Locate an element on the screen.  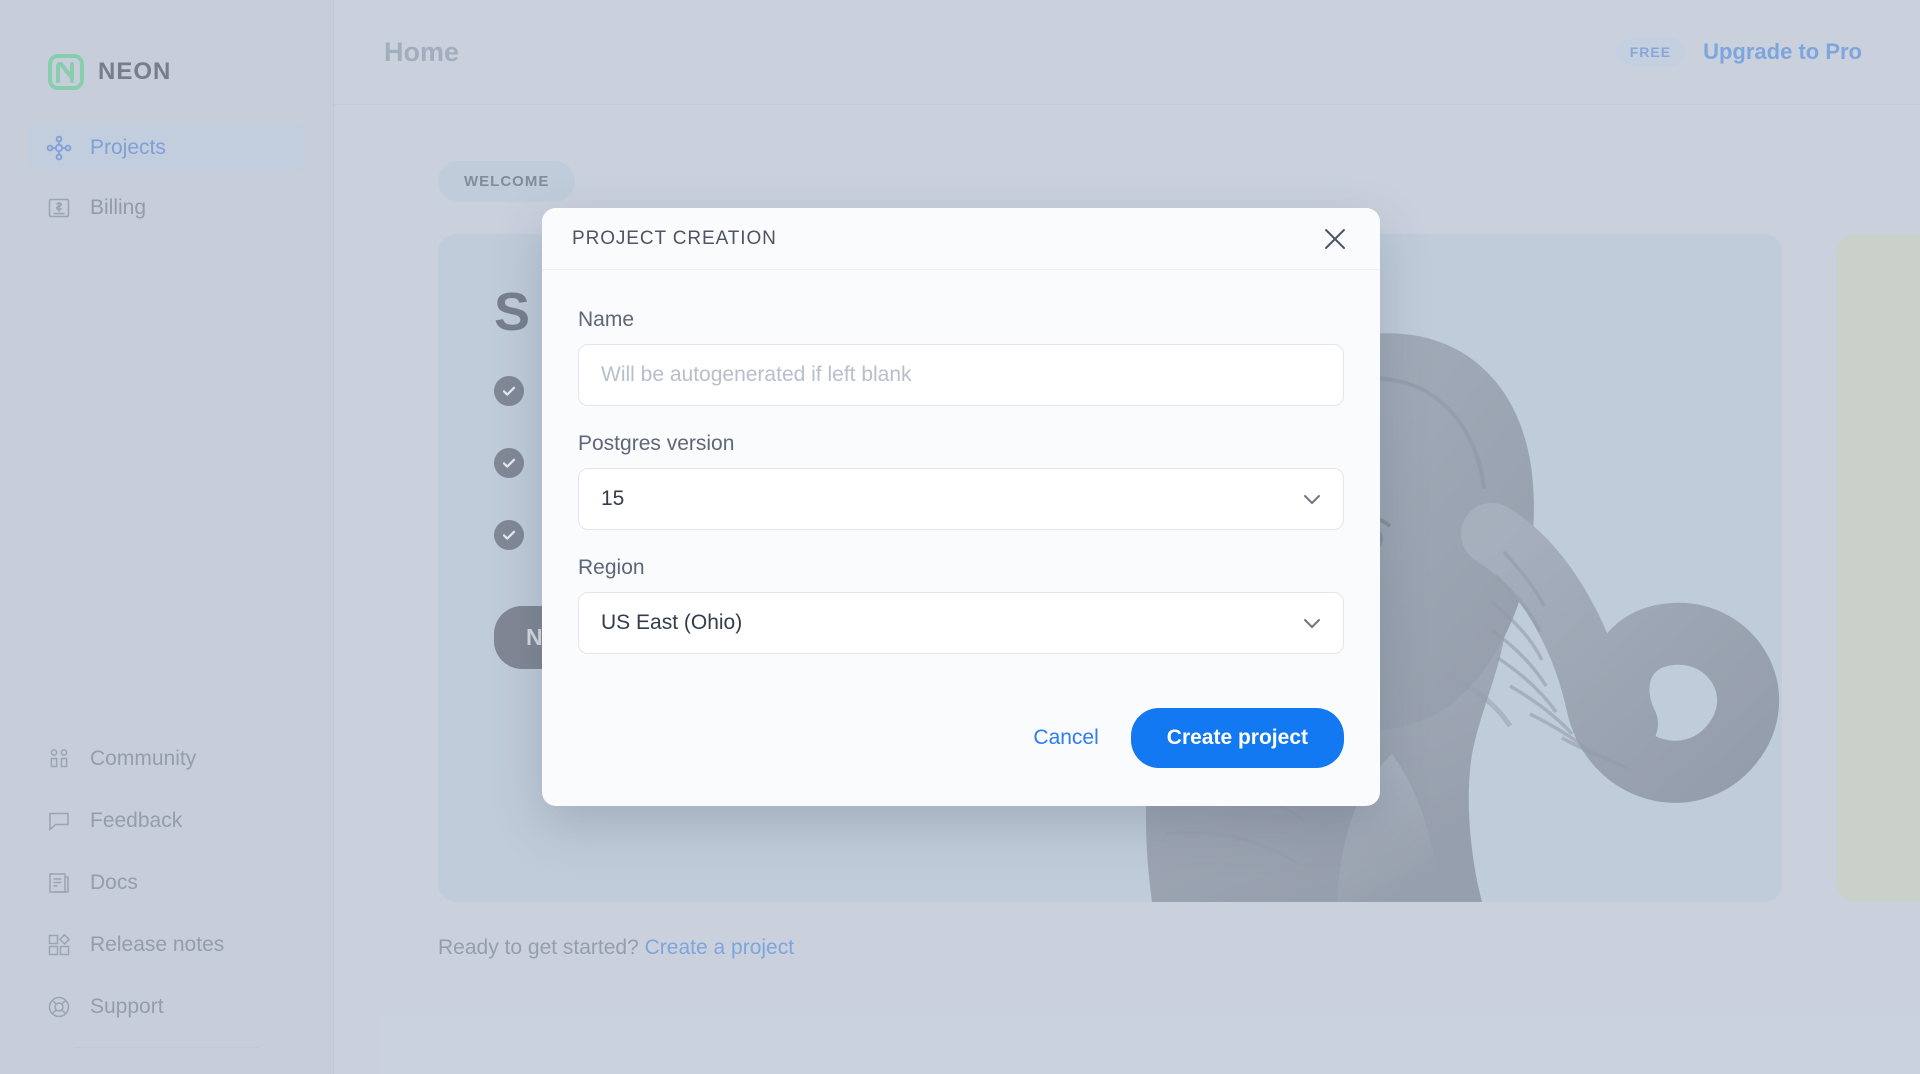
name-input is located at coordinates (961, 375).